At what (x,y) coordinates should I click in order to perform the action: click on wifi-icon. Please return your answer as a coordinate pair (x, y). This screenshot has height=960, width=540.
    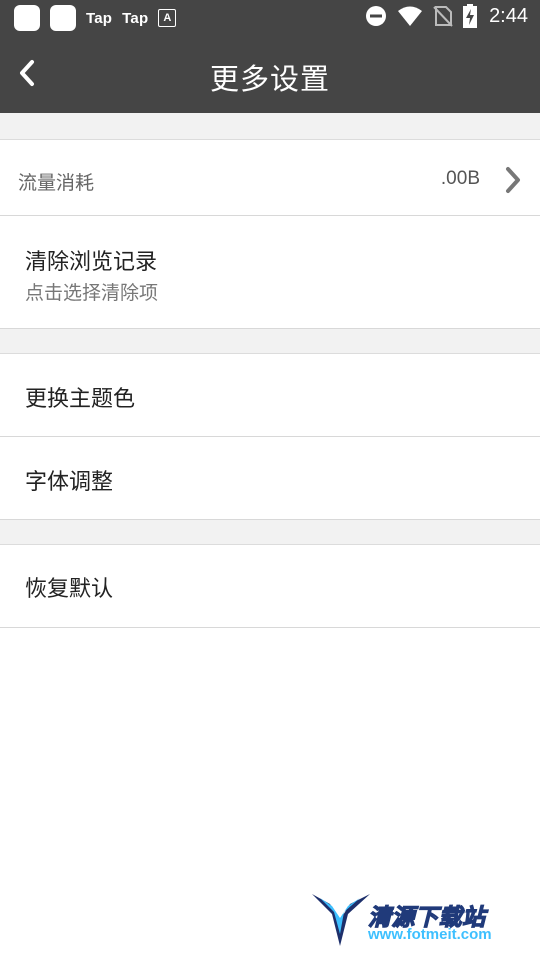
    Looking at the image, I should click on (410, 16).